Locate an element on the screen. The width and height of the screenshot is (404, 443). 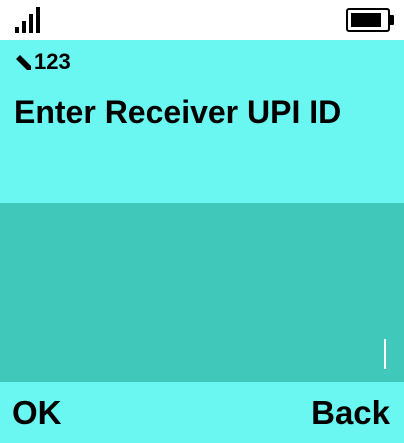
pencil-icon is located at coordinates (23, 62).